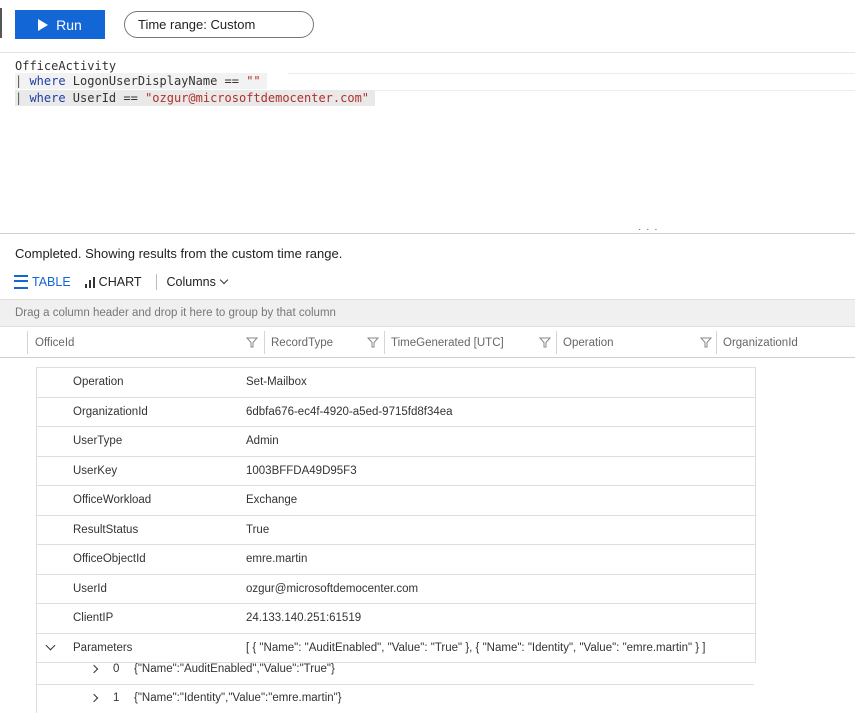  I want to click on tab-table: TABLE, so click(42, 282).